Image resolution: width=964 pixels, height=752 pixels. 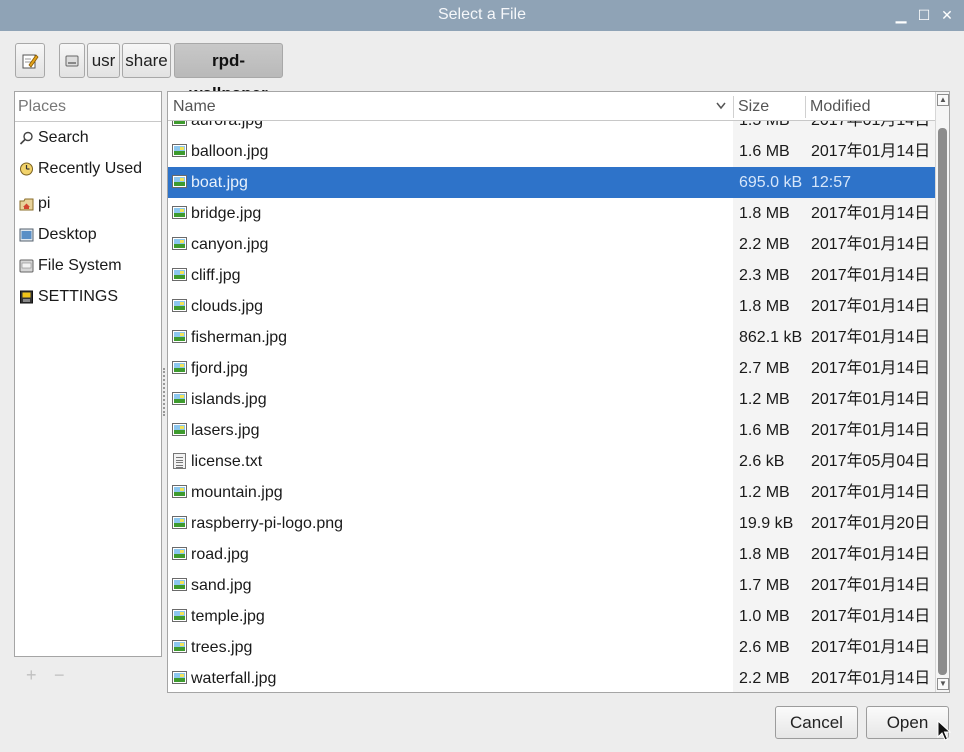 What do you see at coordinates (219, 368) in the screenshot?
I see `file-name: fjord.jpg` at bounding box center [219, 368].